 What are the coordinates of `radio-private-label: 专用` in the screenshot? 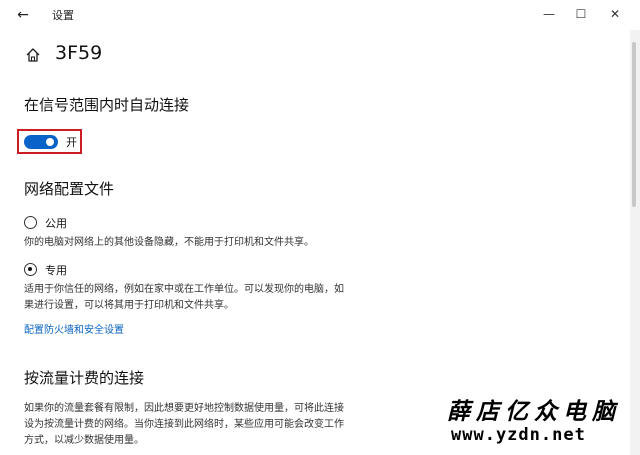 It's located at (56, 270).